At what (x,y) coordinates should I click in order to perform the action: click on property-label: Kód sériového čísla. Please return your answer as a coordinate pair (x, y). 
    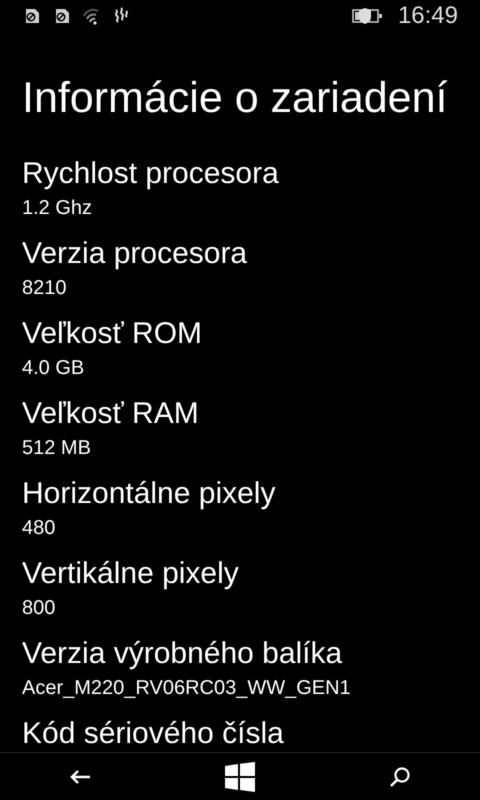
    Looking at the image, I should click on (153, 734).